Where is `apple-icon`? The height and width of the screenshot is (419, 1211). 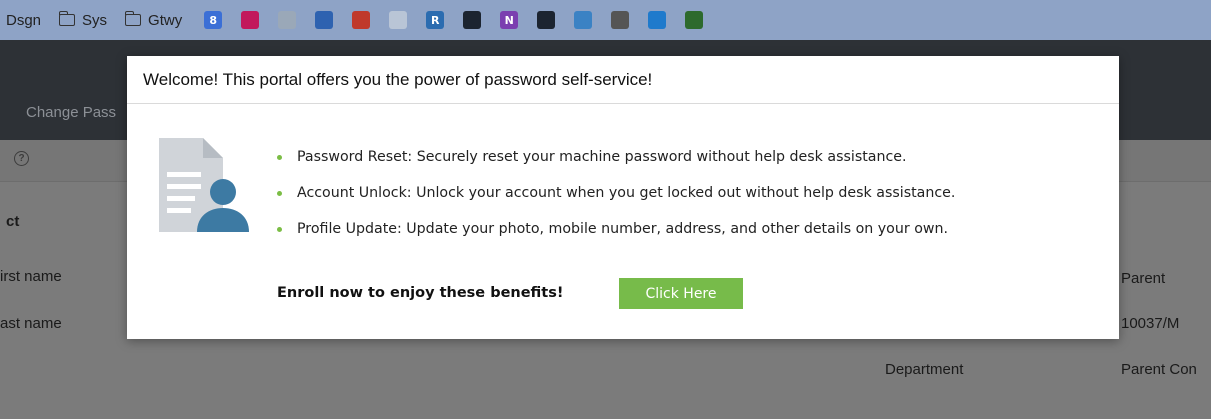
apple-icon is located at coordinates (620, 20).